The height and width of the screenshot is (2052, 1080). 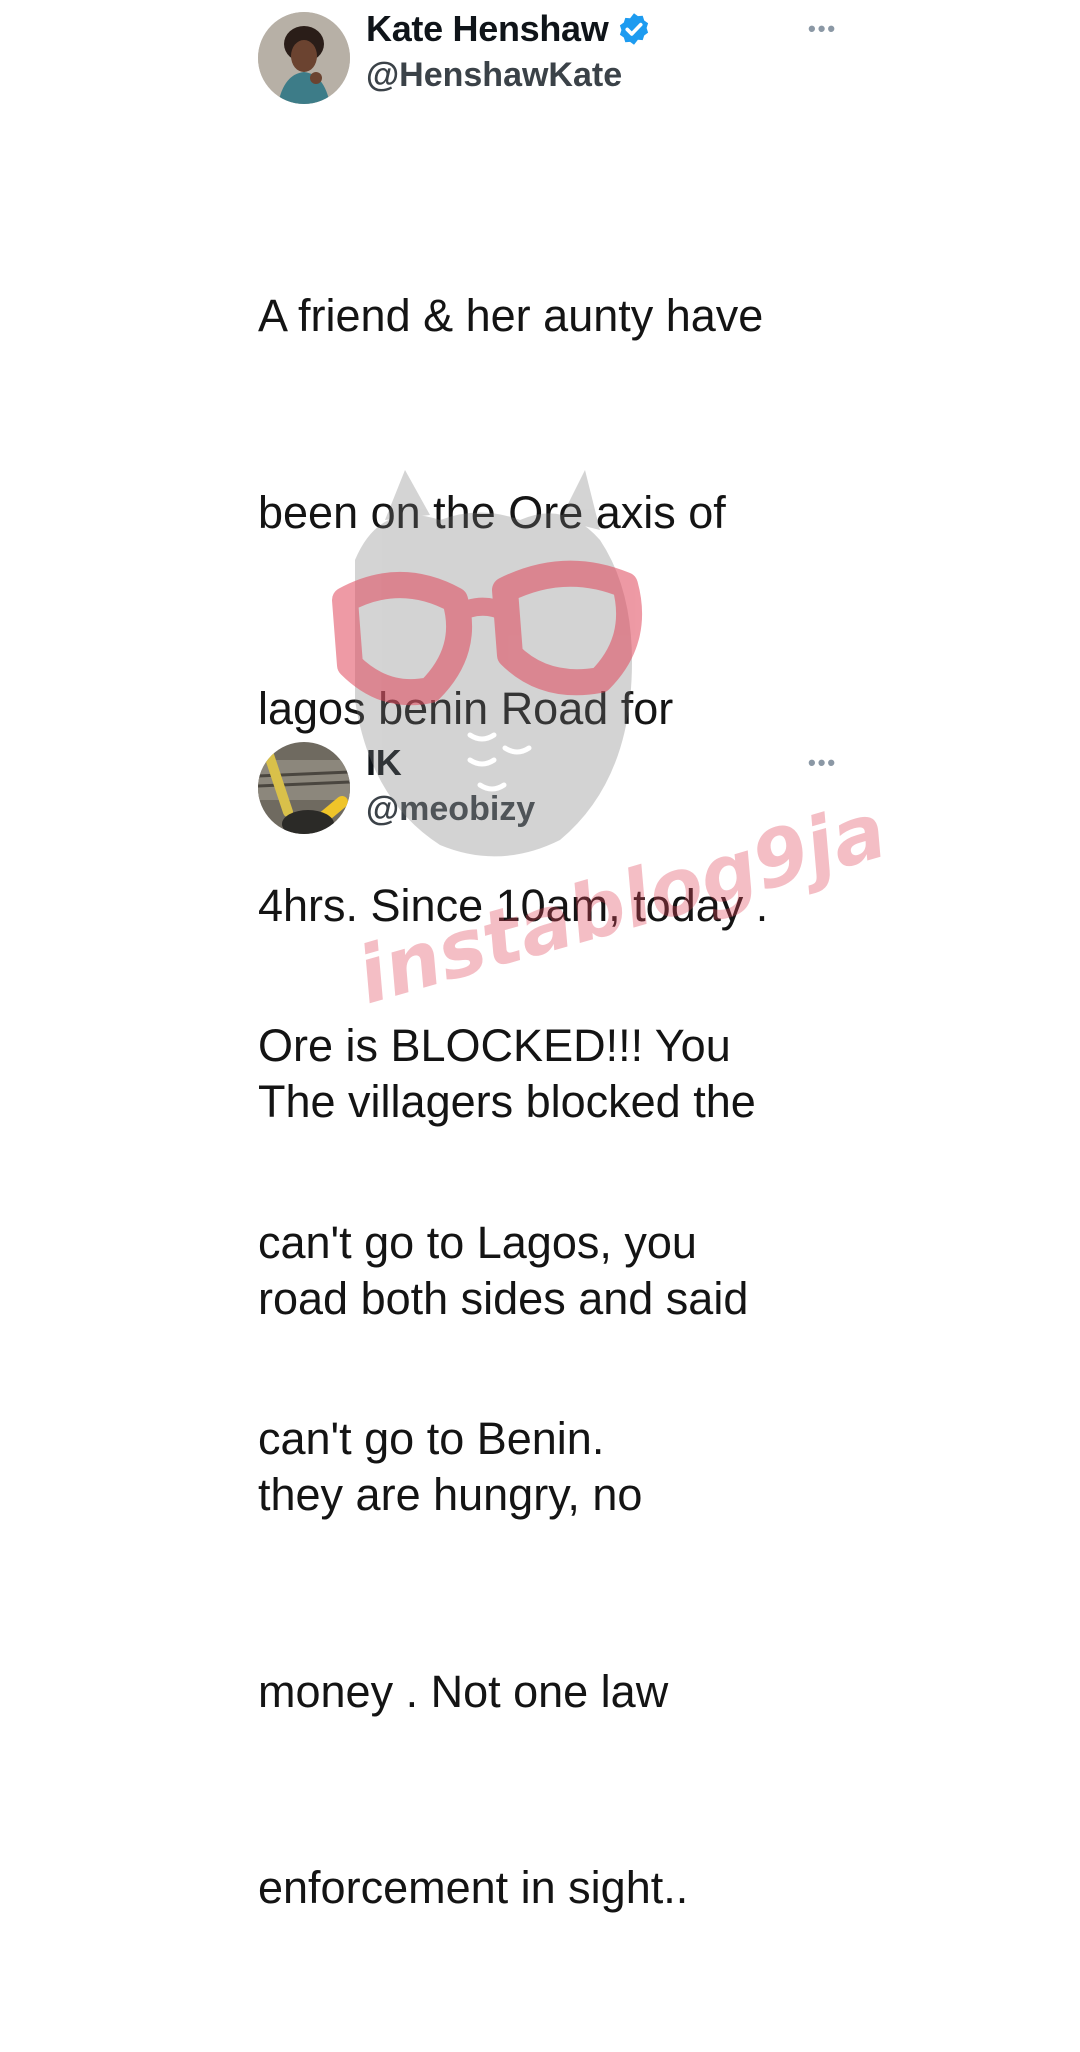 What do you see at coordinates (384, 763) in the screenshot?
I see `display-name: IK` at bounding box center [384, 763].